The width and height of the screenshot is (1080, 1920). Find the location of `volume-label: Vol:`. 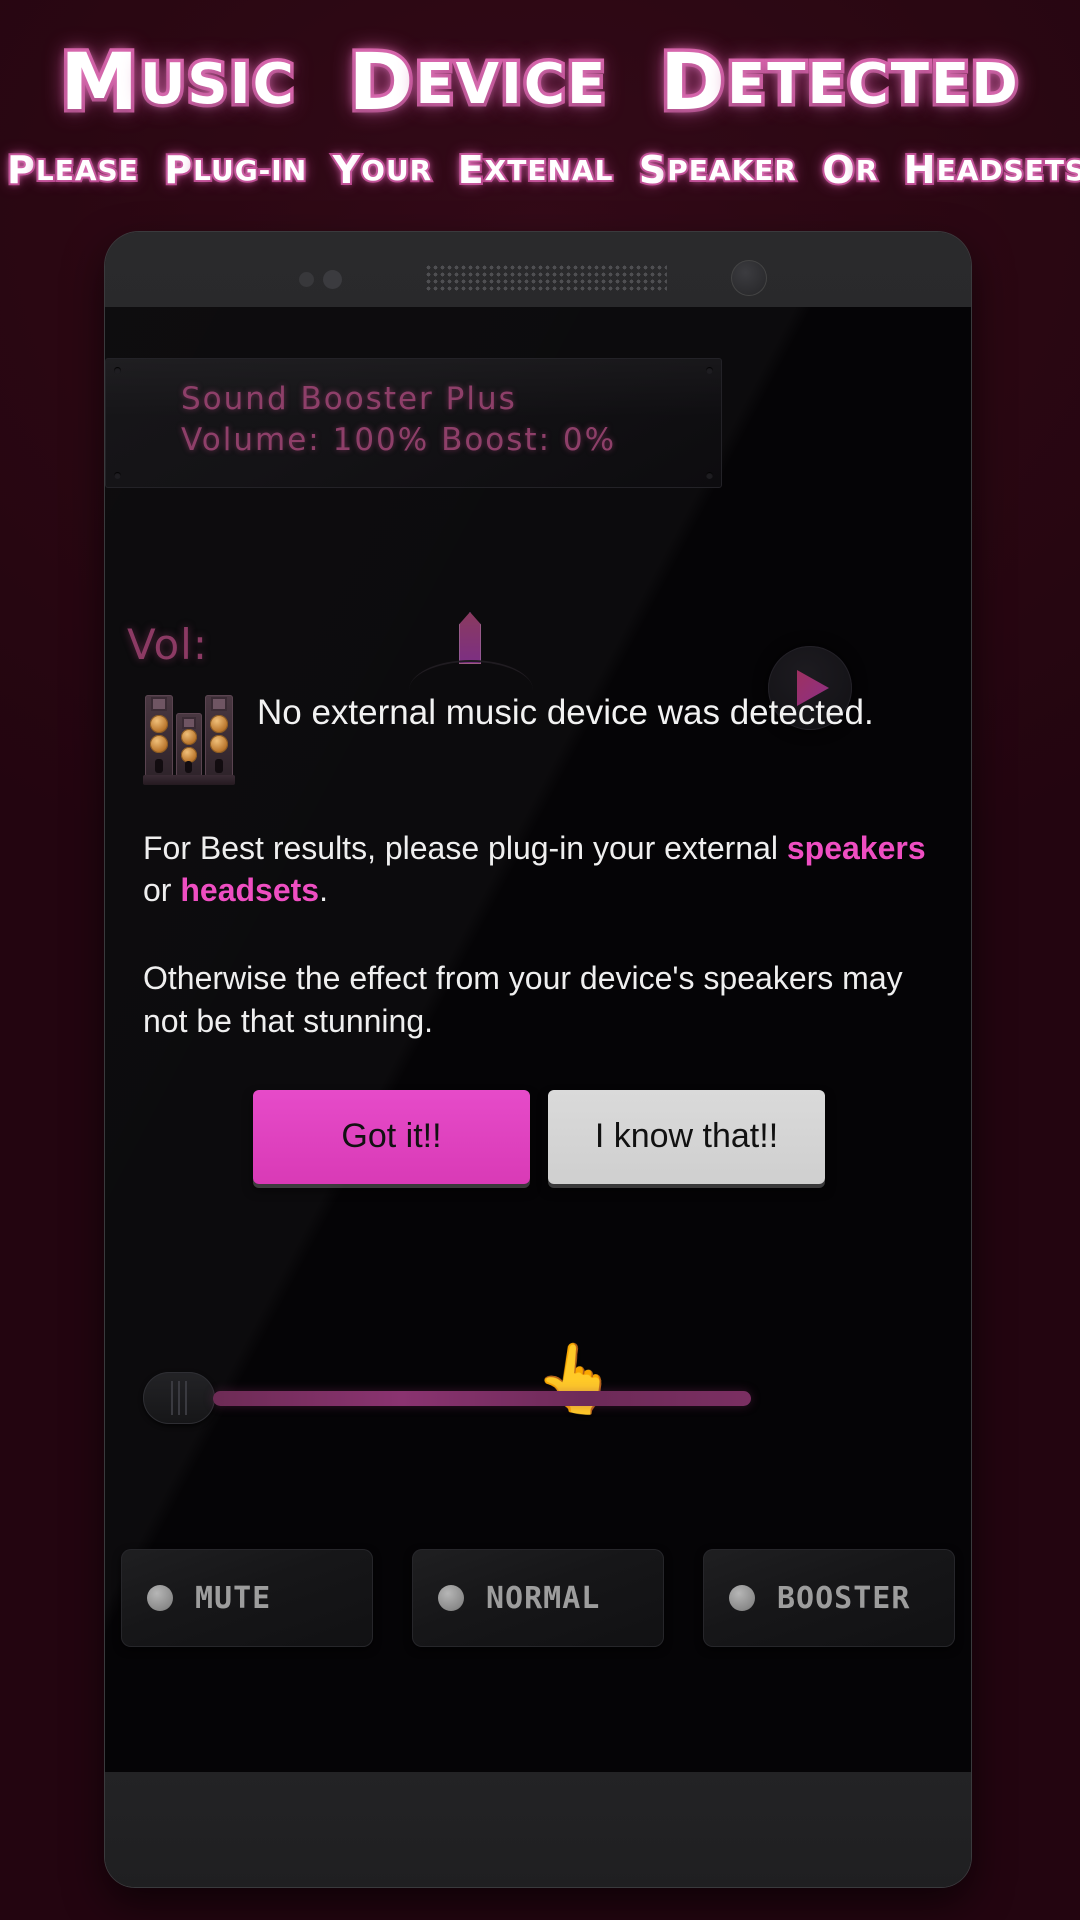

volume-label: Vol: is located at coordinates (167, 644).